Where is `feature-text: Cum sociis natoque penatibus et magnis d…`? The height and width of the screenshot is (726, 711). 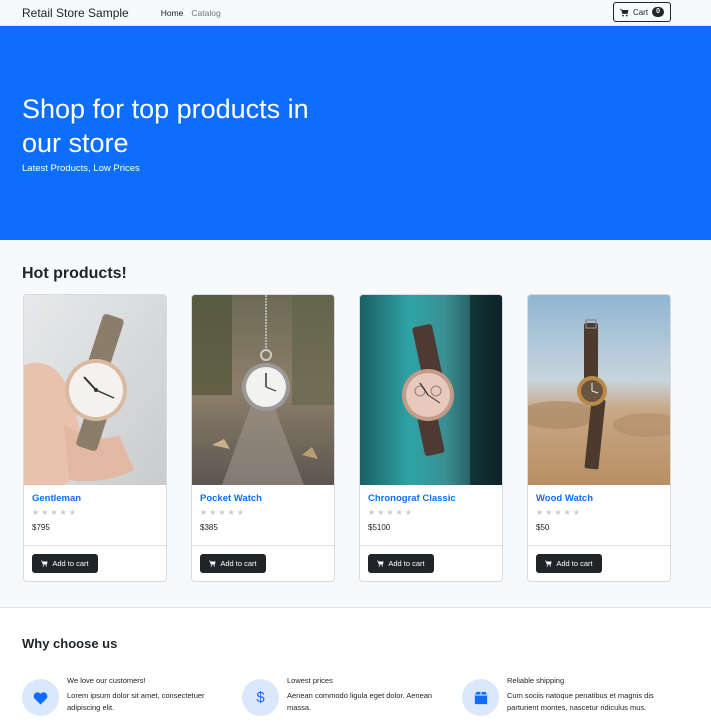 feature-text: Cum sociis natoque penatibus et magnis d… is located at coordinates (580, 701).